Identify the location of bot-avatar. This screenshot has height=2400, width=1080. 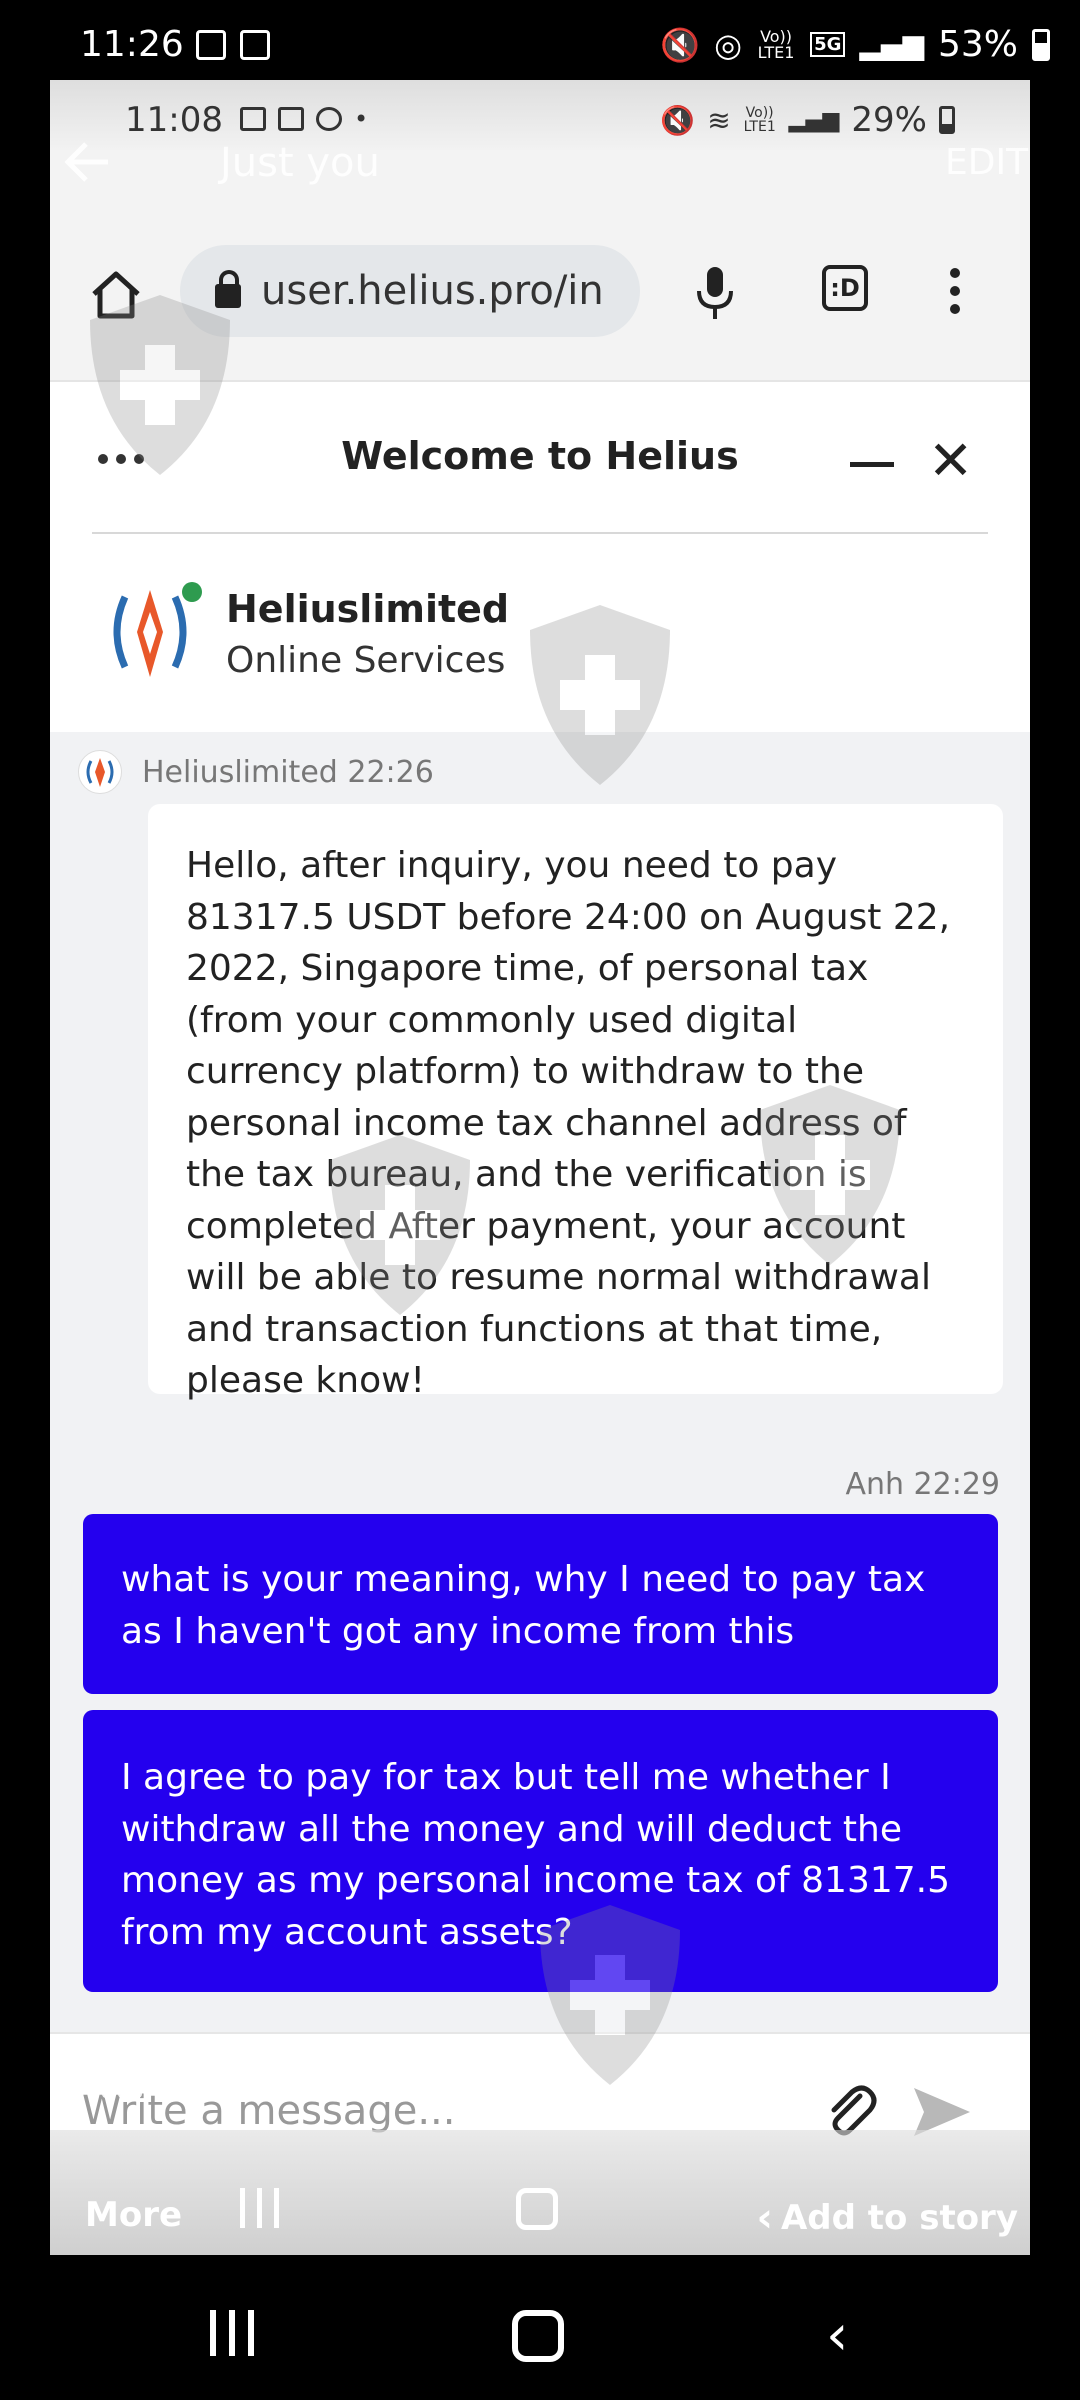
(100, 772).